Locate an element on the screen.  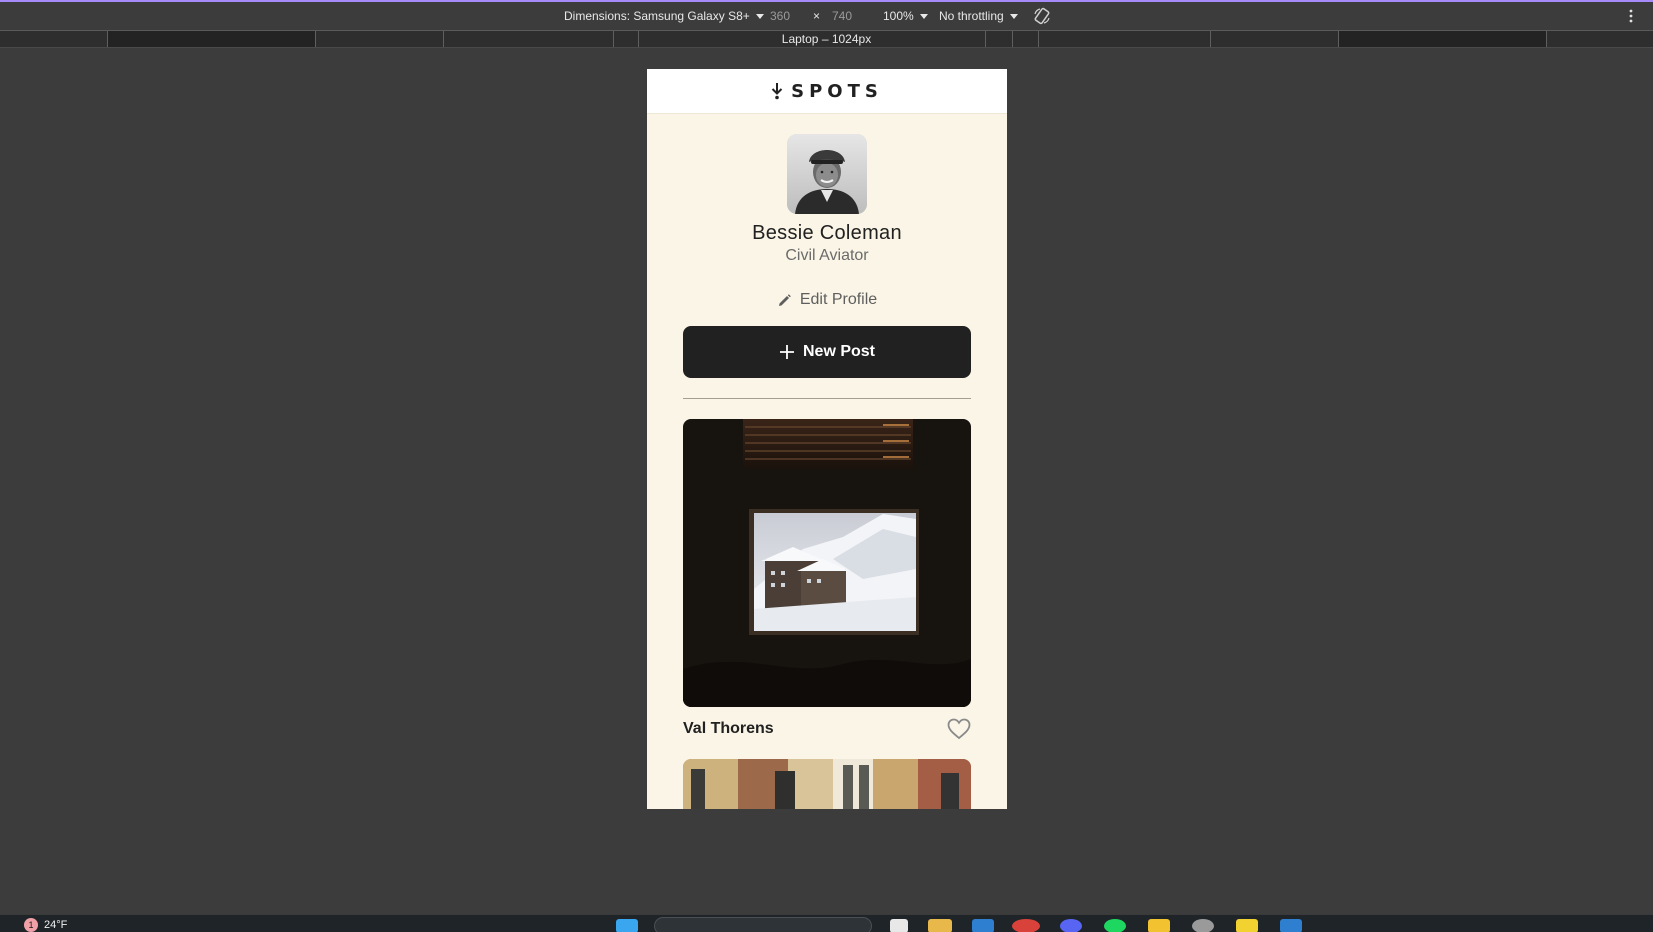
vscode-icon is located at coordinates (983, 925).